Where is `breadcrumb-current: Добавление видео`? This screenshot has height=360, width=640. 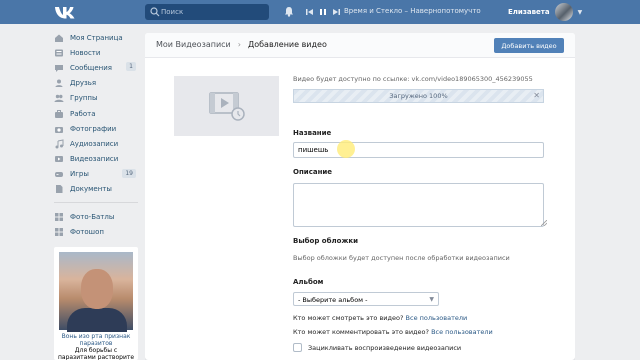
breadcrumb-current: Добавление видео is located at coordinates (287, 44).